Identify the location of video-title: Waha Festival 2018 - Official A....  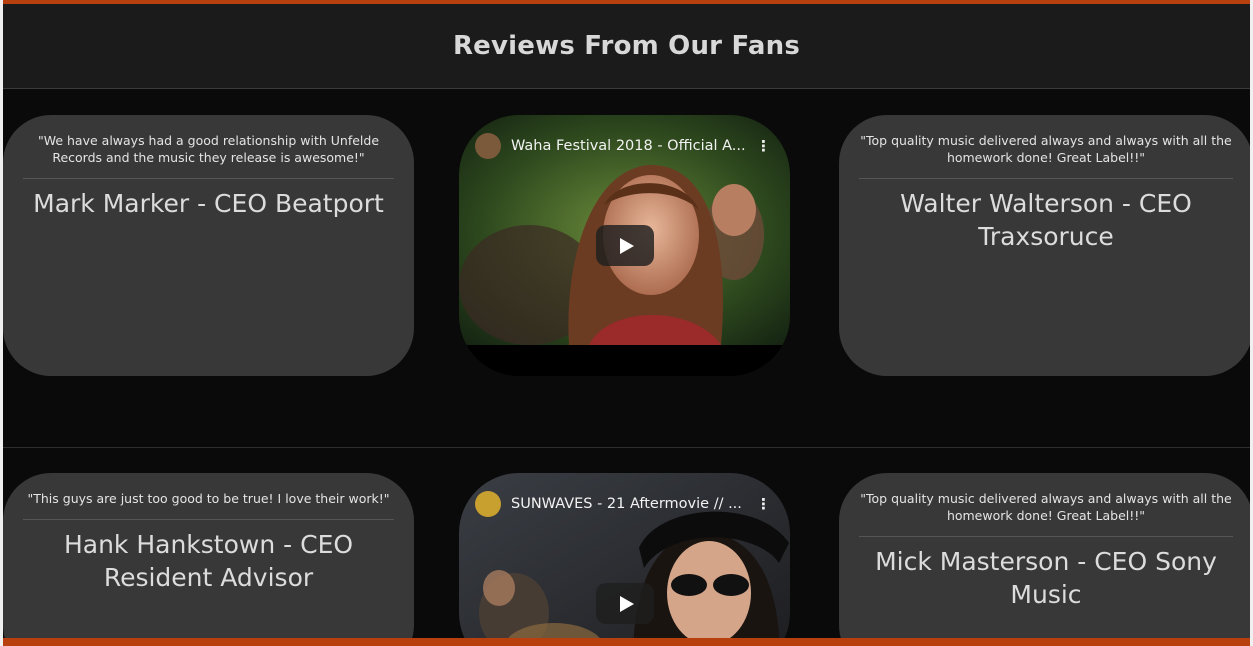
(630, 146).